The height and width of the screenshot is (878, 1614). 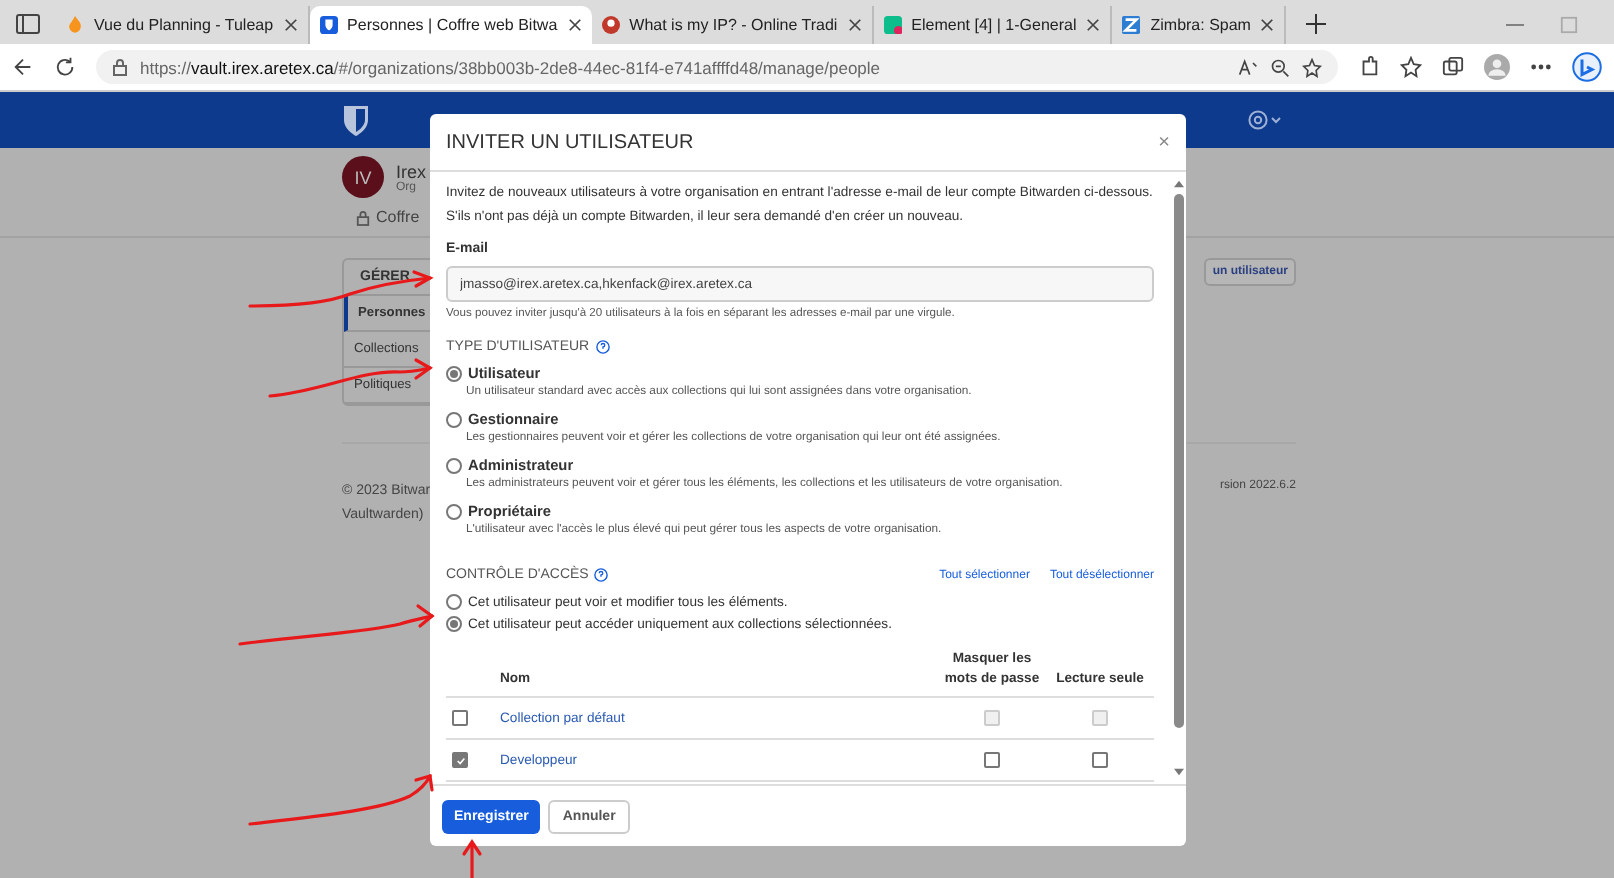 I want to click on dialog-title: INVITER UN UTILISATEUR, so click(x=570, y=142).